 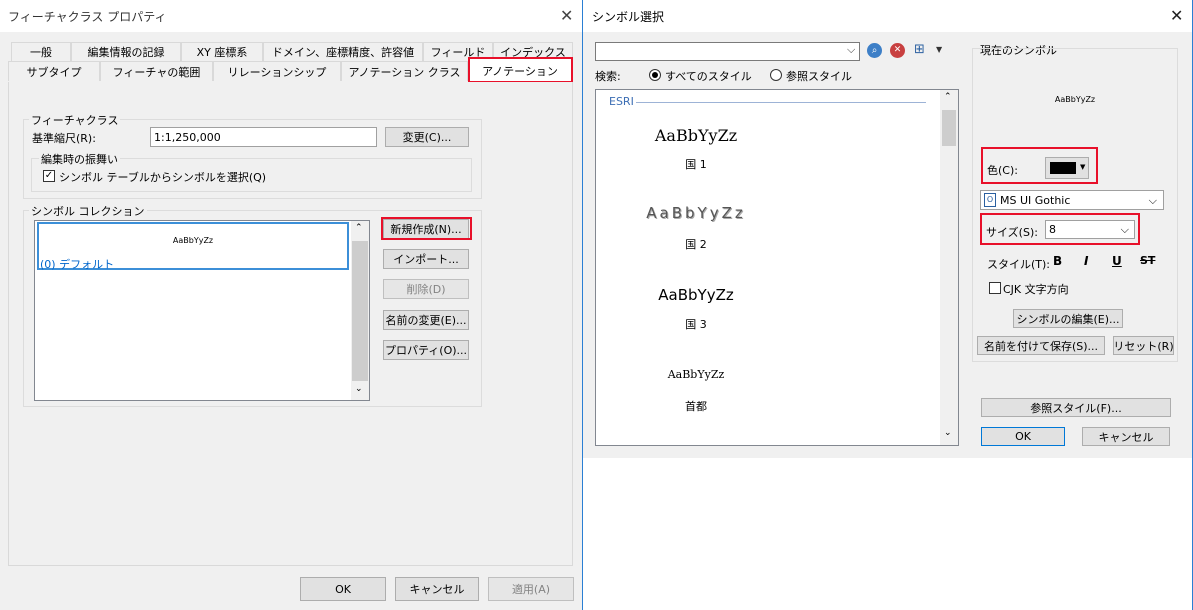 I want to click on tab-relationships: リレーションシップ, so click(x=277, y=71).